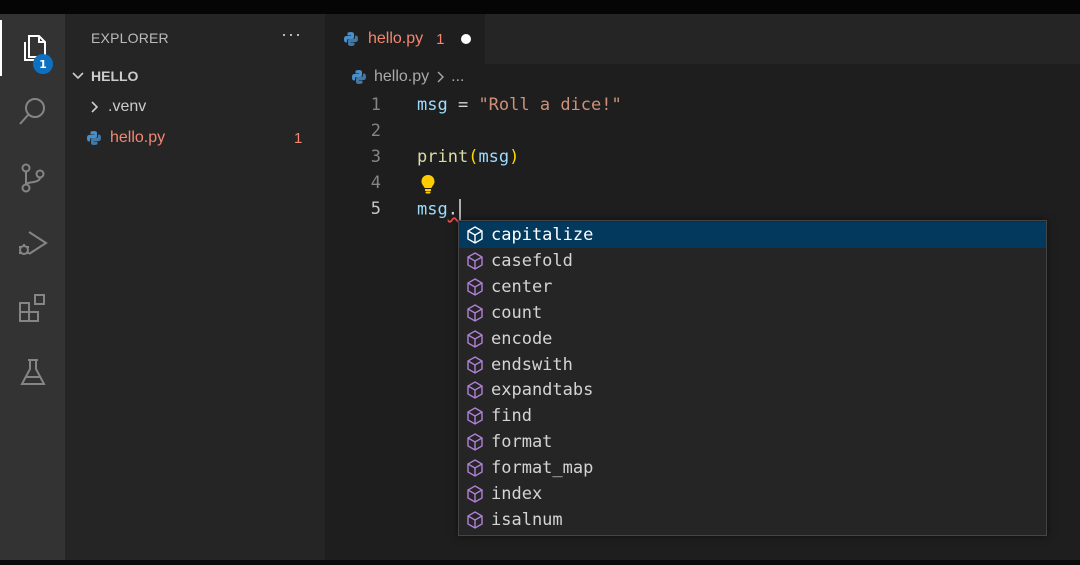  What do you see at coordinates (375, 131) in the screenshot?
I see `line-number: 2` at bounding box center [375, 131].